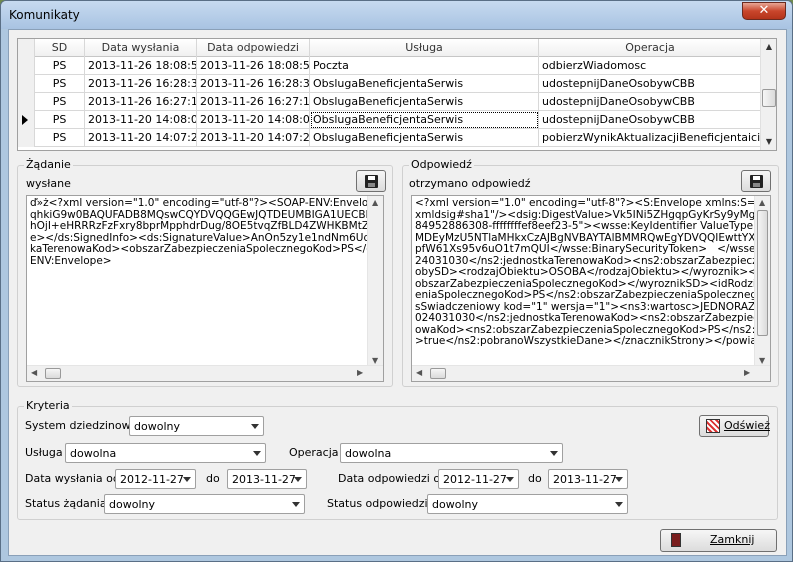  Describe the element at coordinates (93, 453) in the screenshot. I see `service-select-value: dowolna` at that location.